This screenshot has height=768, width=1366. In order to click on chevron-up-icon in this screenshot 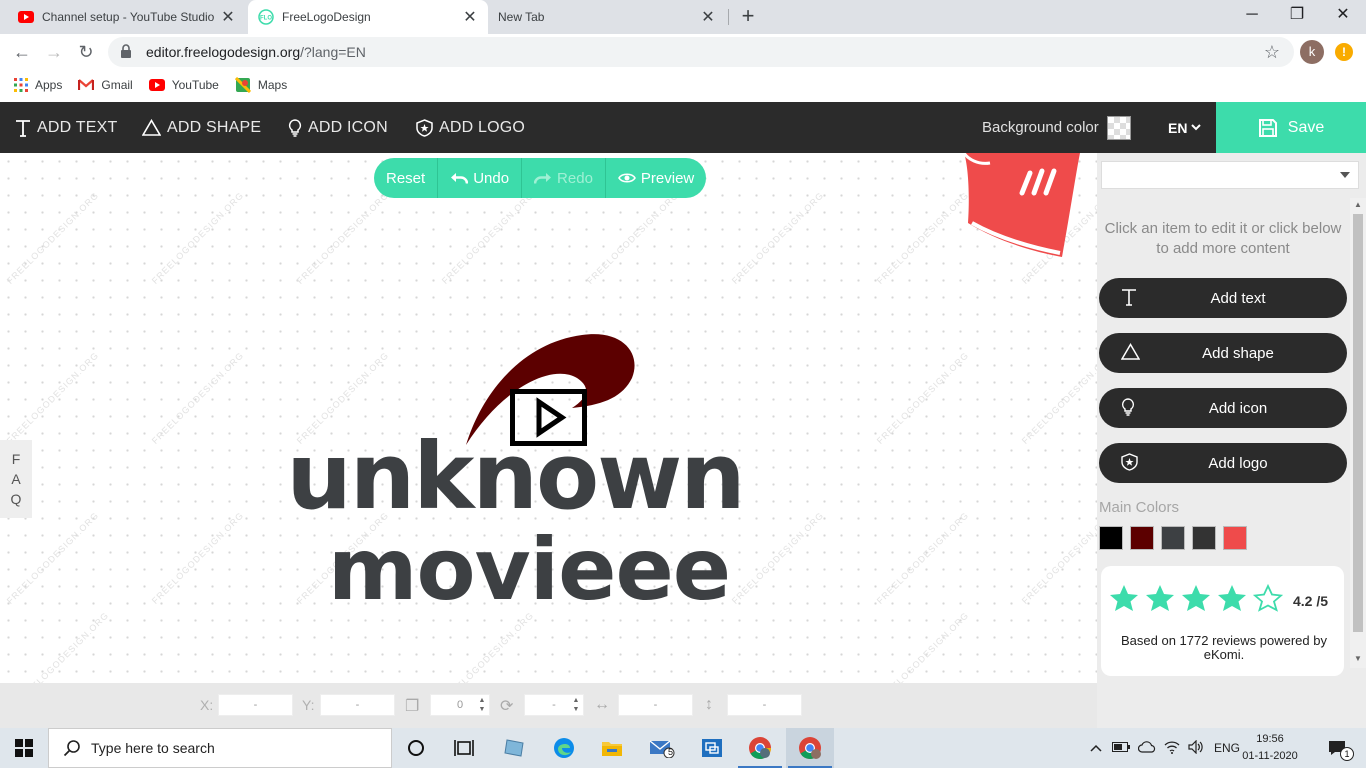, I will do `click(1096, 748)`.